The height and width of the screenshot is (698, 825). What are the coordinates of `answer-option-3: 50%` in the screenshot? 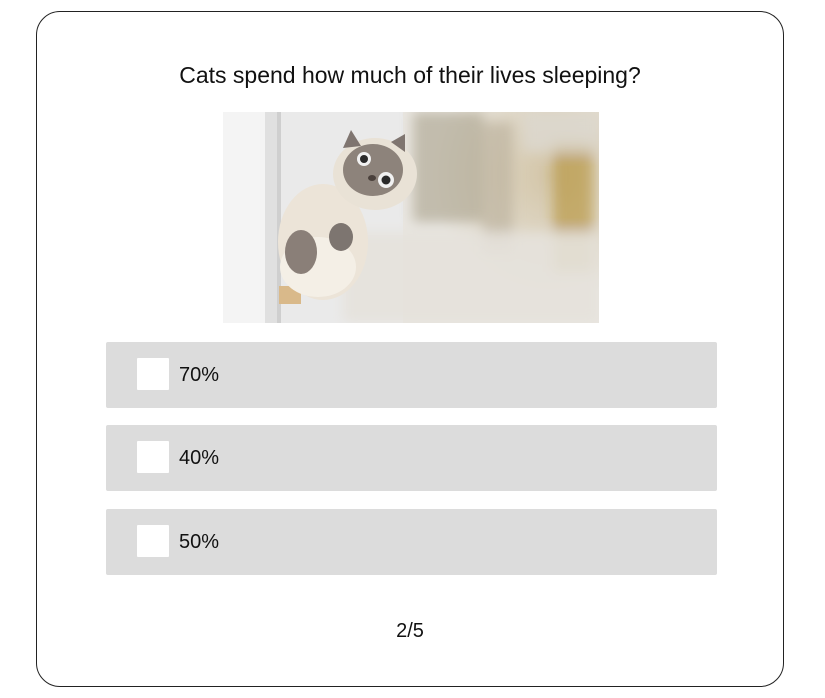 It's located at (411, 542).